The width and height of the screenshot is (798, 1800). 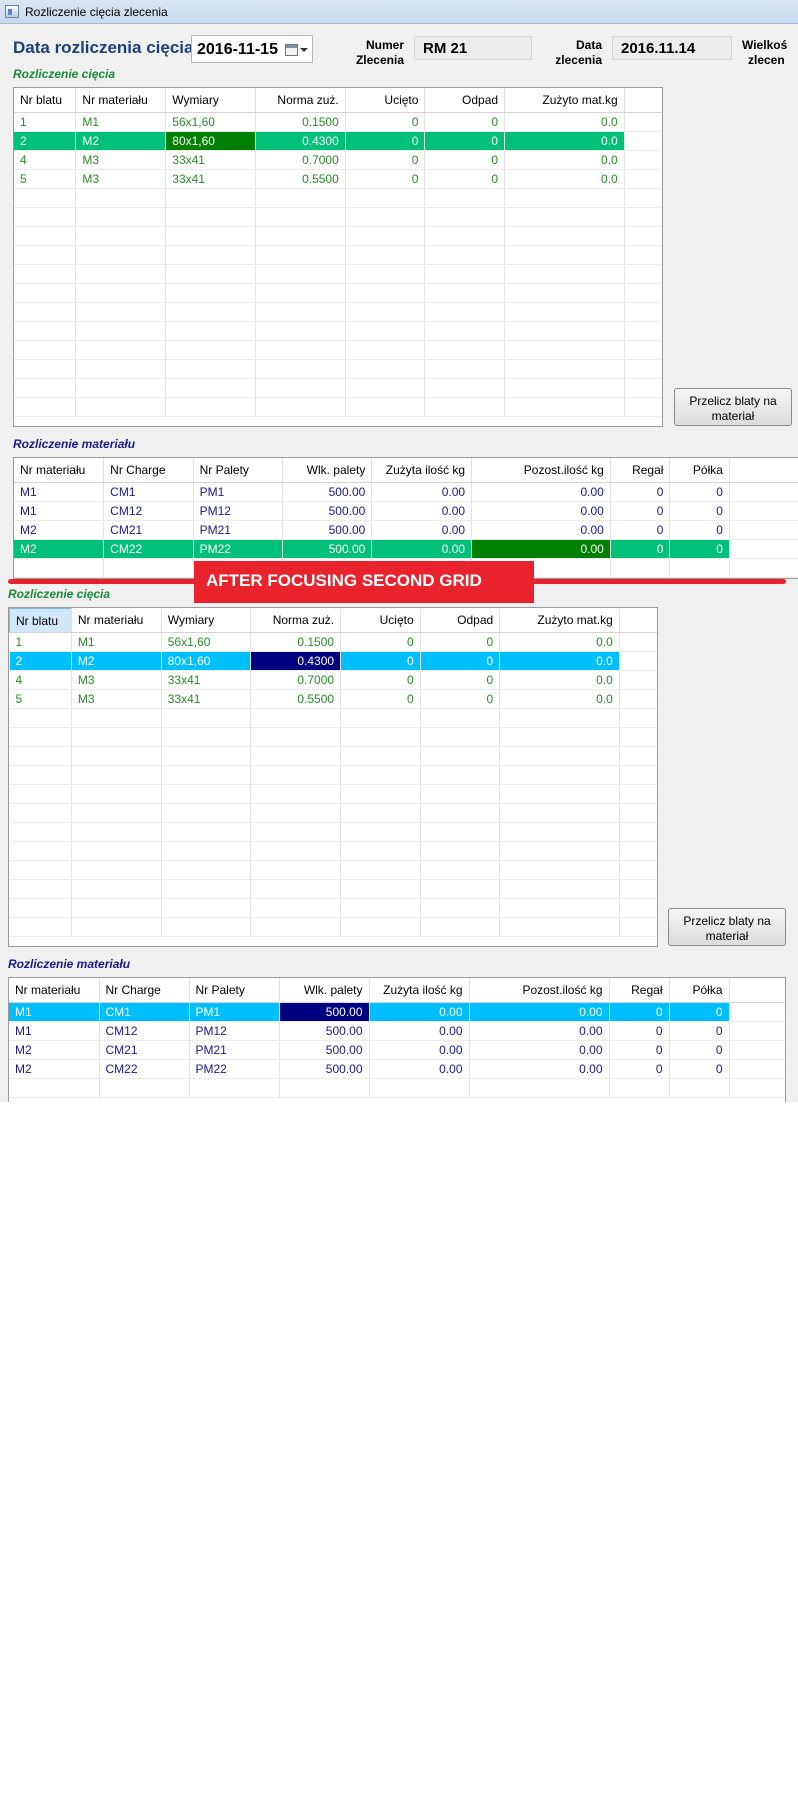 I want to click on column-header: Nr Charge, so click(x=148, y=470).